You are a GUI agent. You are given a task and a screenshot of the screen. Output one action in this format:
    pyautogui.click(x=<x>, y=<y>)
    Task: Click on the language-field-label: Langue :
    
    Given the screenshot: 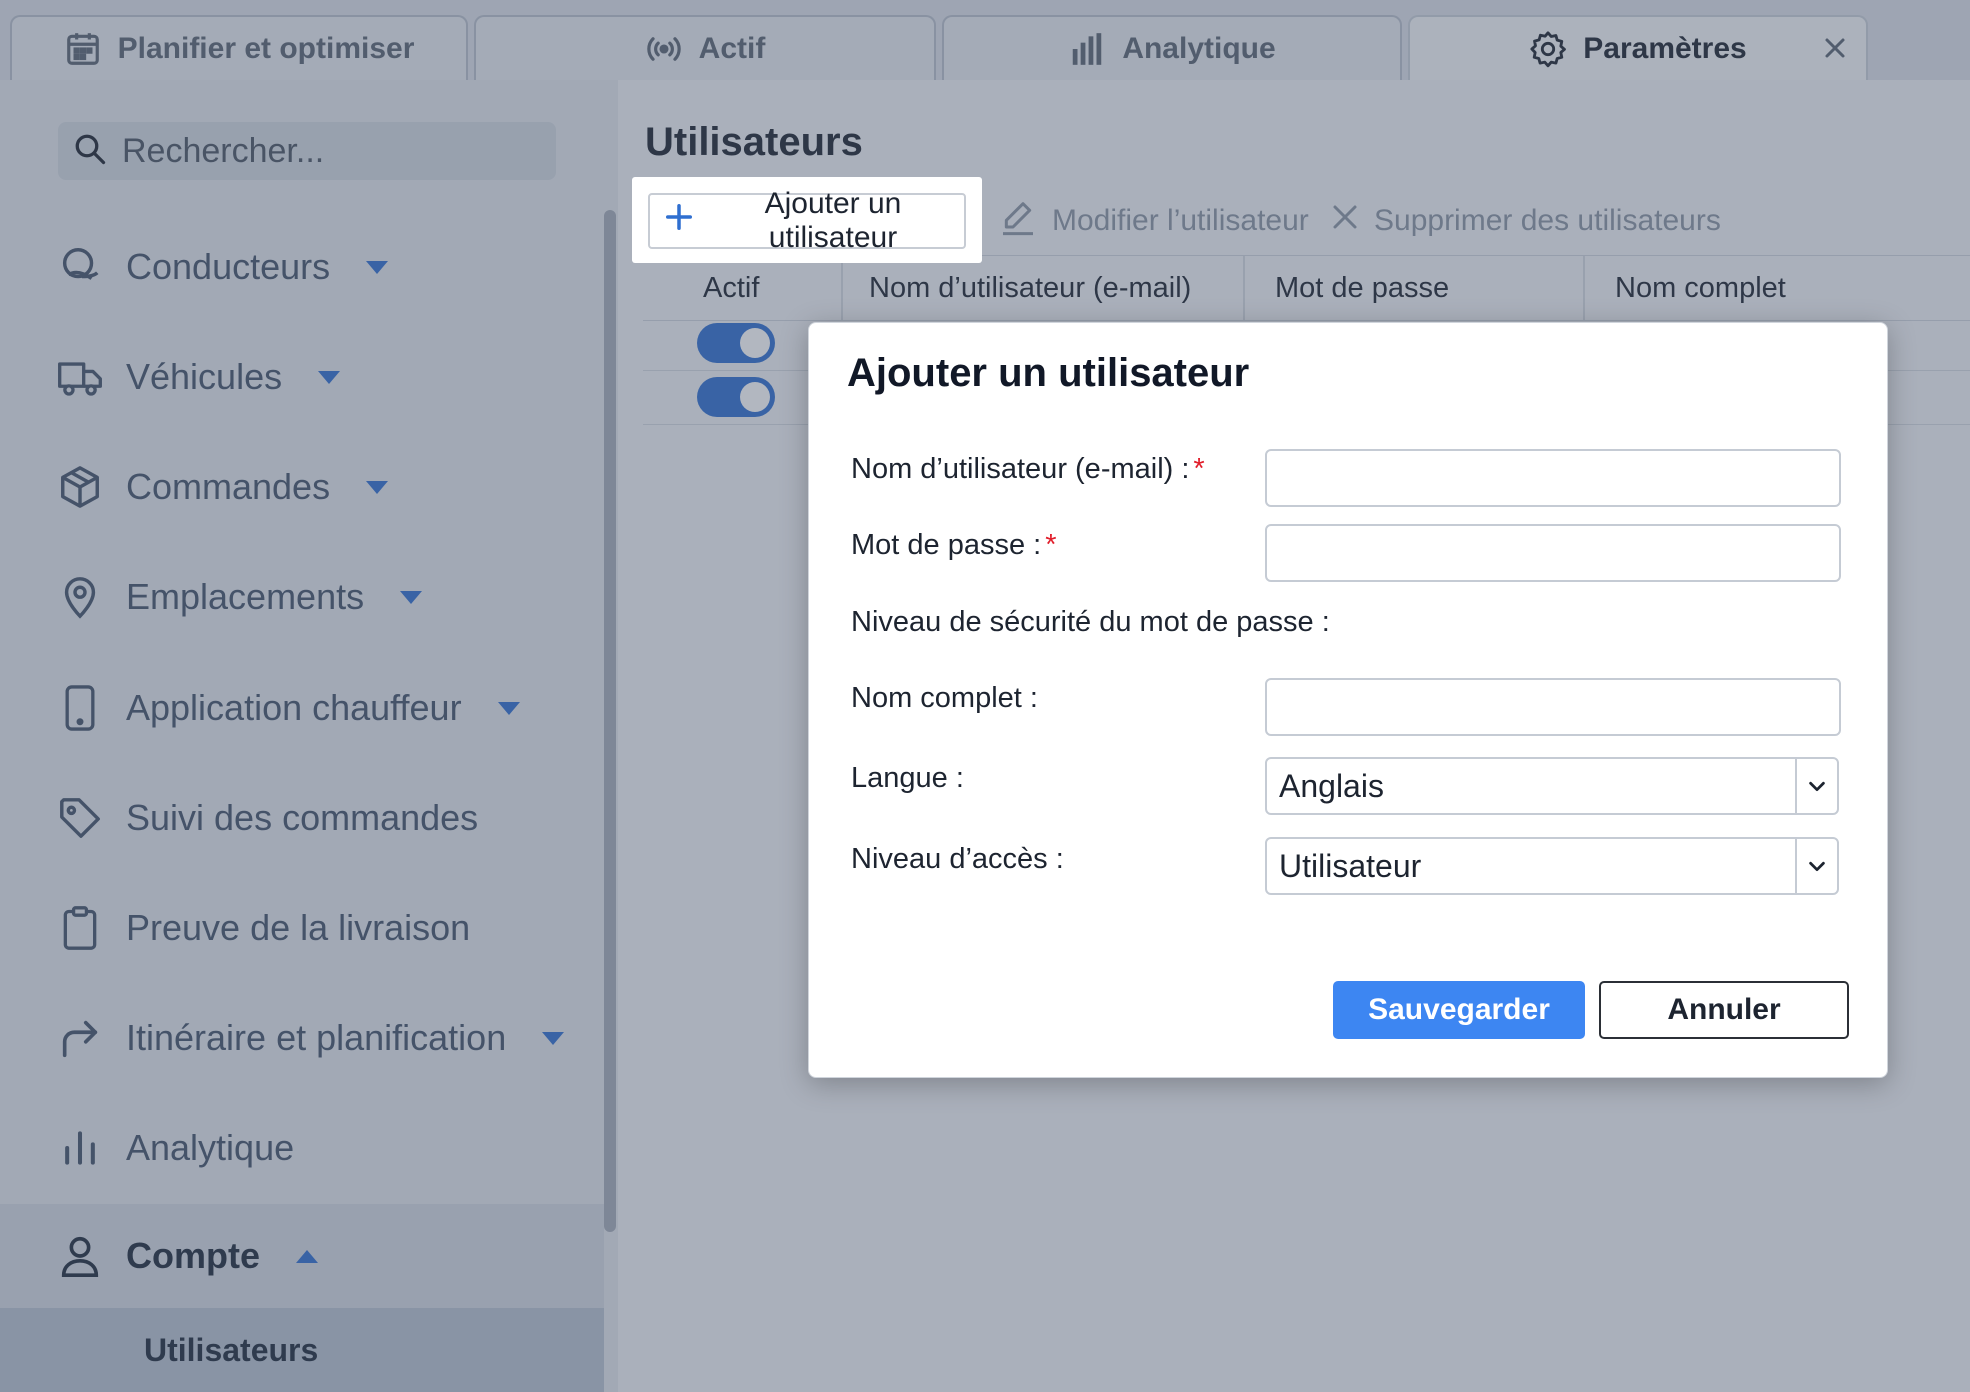 What is the action you would take?
    pyautogui.click(x=907, y=778)
    